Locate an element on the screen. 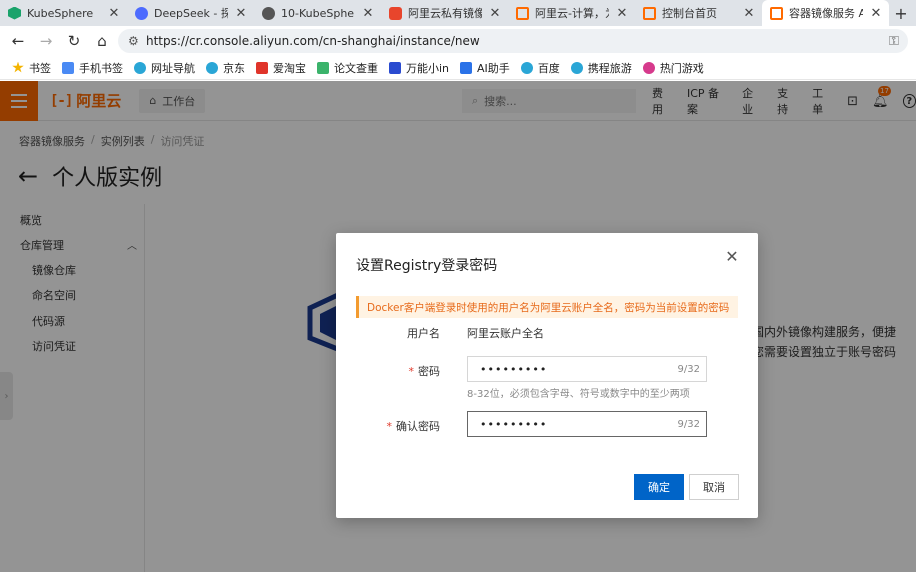 This screenshot has height=572, width=916. username-value: 阿里云账户全名 is located at coordinates (505, 333).